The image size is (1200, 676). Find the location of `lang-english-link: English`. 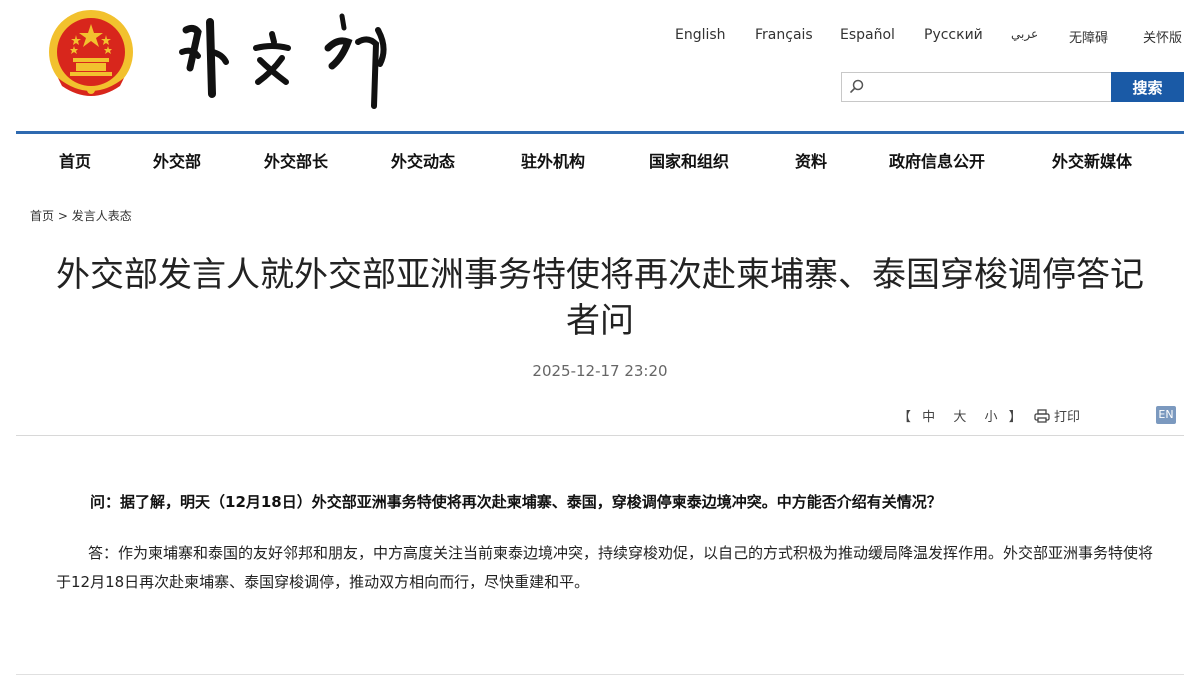

lang-english-link: English is located at coordinates (700, 35).